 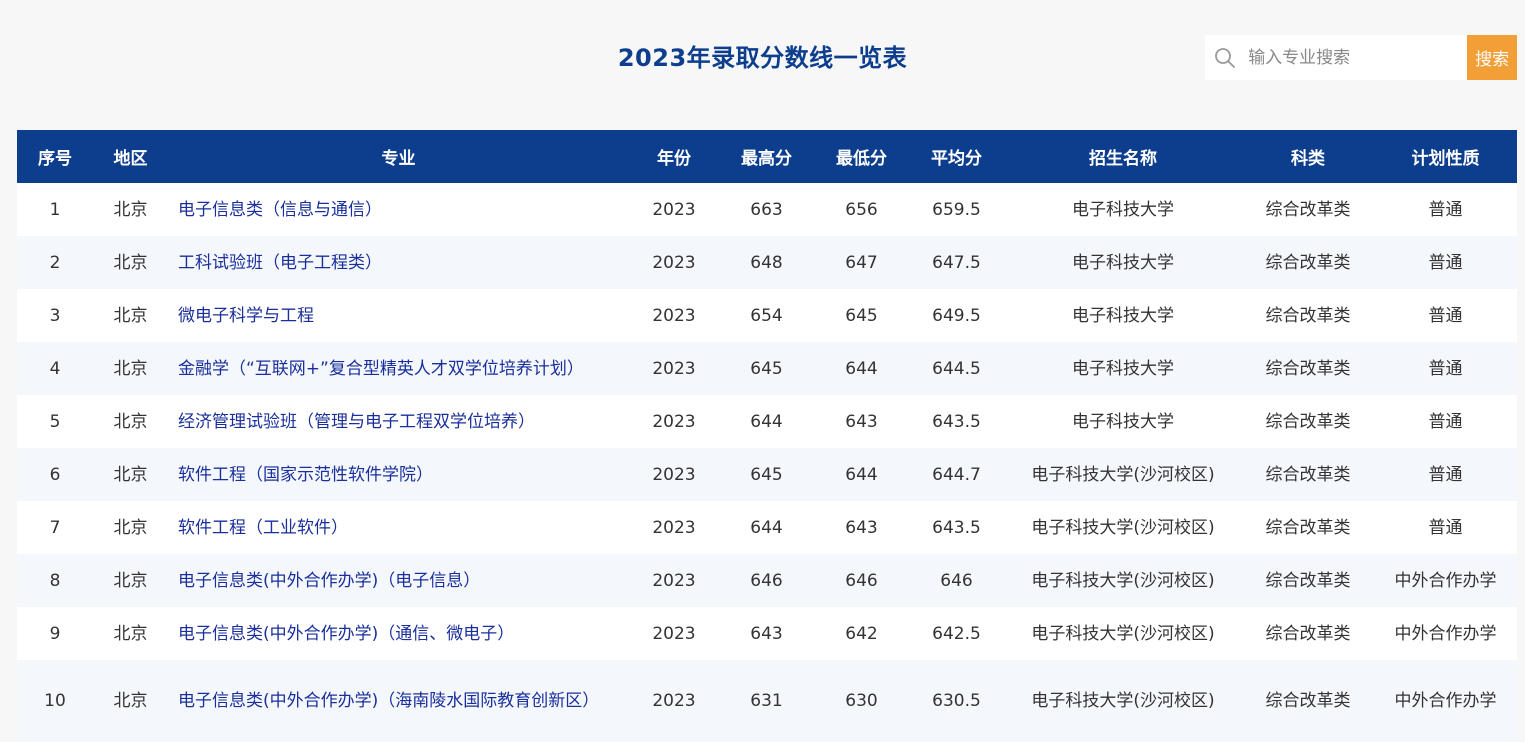 I want to click on cell-min: 647, so click(x=861, y=262).